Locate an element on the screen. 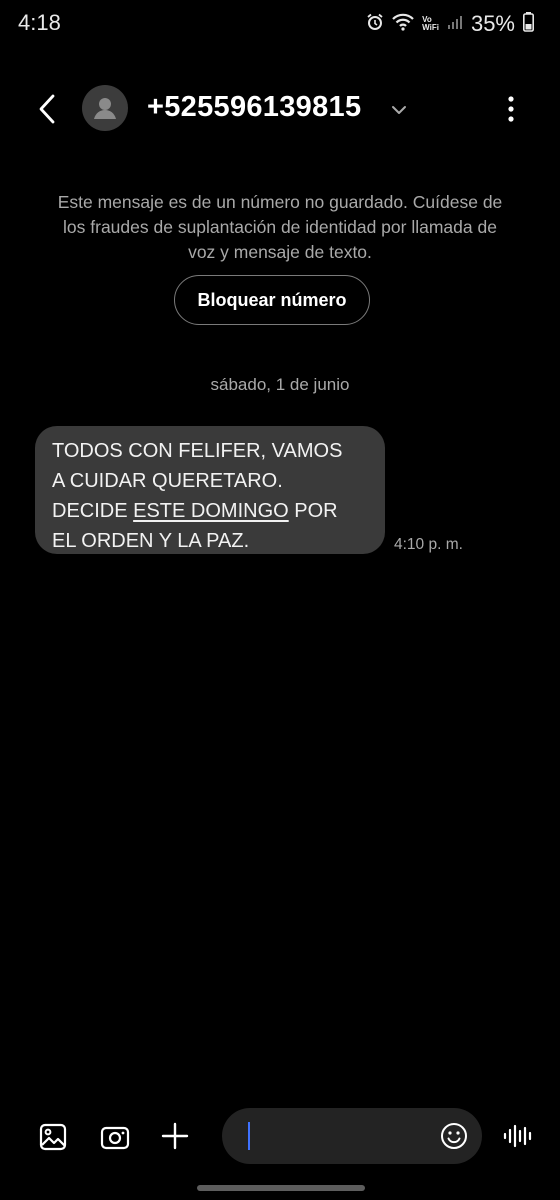 The width and height of the screenshot is (560, 1200). emoji-button is located at coordinates (454, 1136).